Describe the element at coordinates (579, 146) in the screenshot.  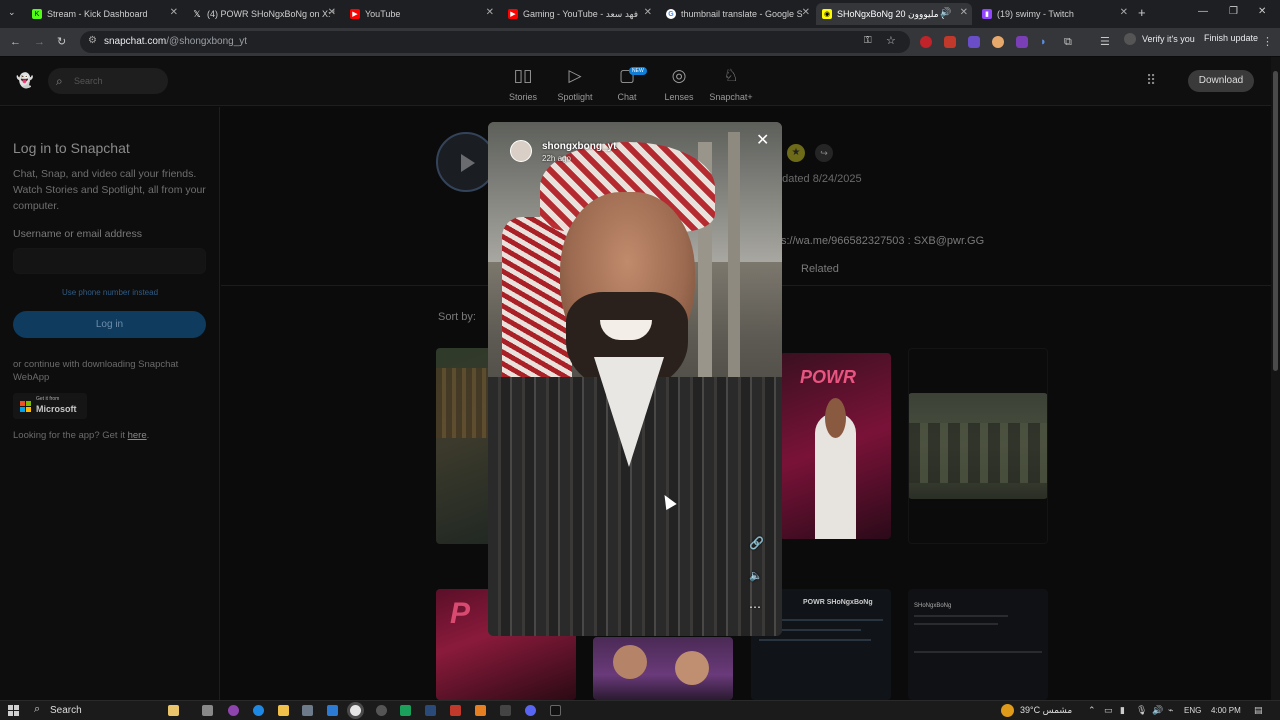
I see `story-author-name: shongxbong_yt` at that location.